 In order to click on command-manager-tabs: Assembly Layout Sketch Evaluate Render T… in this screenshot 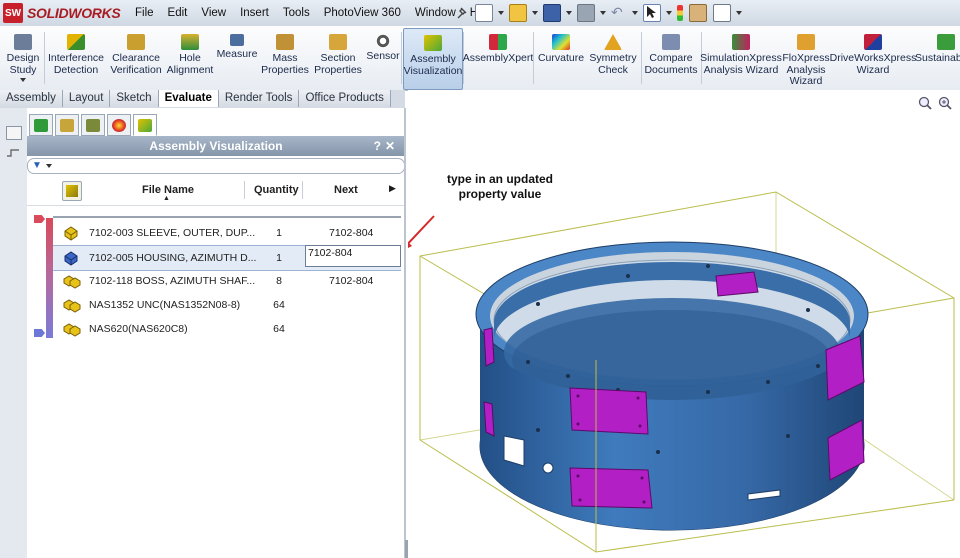, I will do `click(202, 99)`.